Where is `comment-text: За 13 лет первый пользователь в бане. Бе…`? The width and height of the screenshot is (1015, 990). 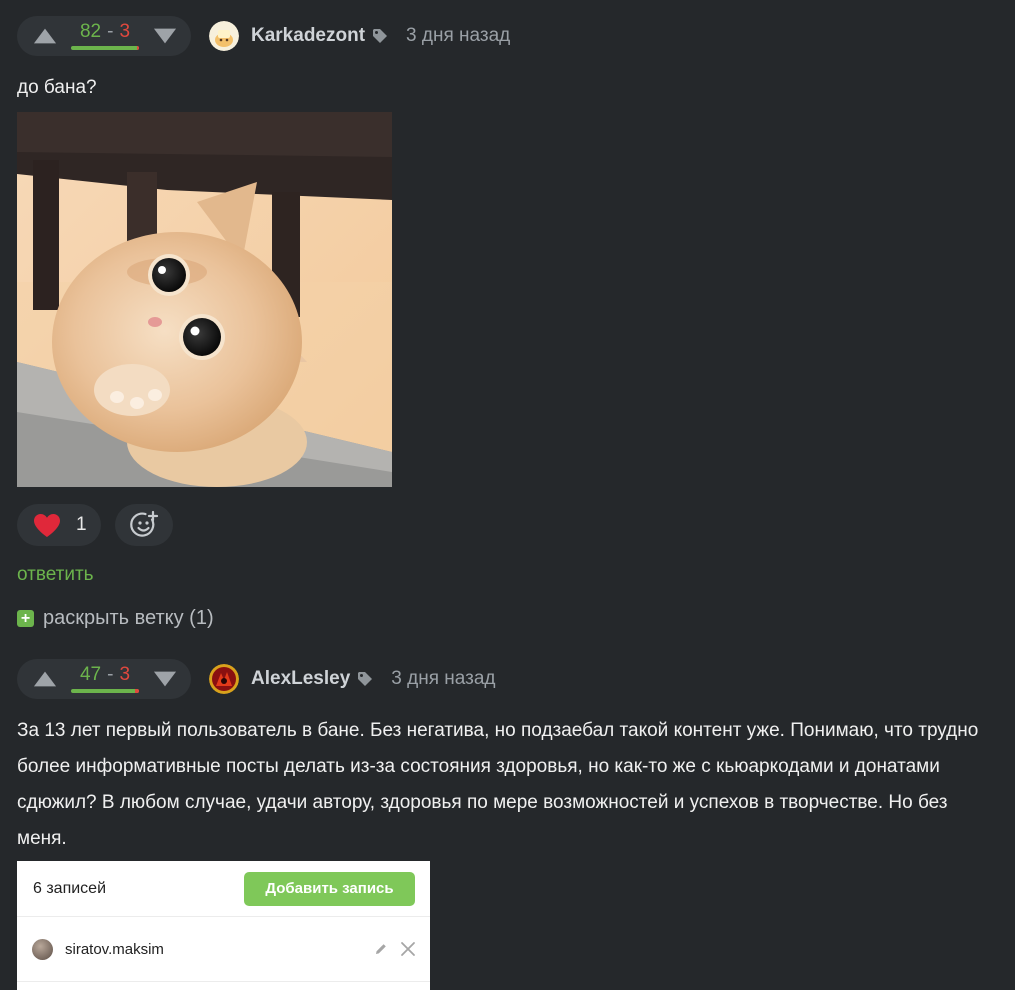 comment-text: За 13 лет первый пользователь в бане. Бе… is located at coordinates (498, 784).